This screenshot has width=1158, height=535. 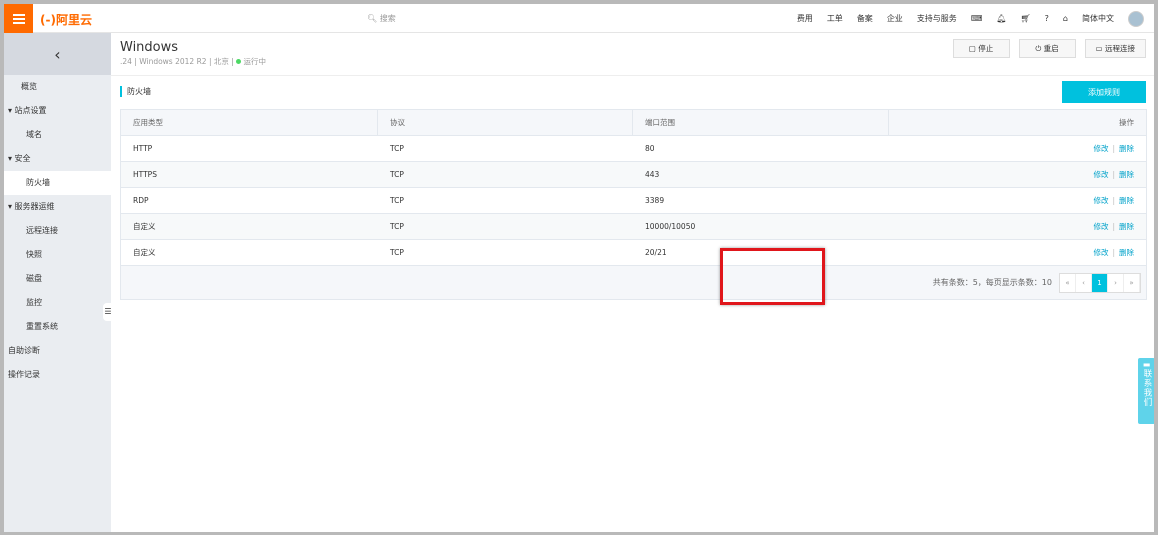 What do you see at coordinates (57, 375) in the screenshot?
I see `sidebar-item: 操作记录` at bounding box center [57, 375].